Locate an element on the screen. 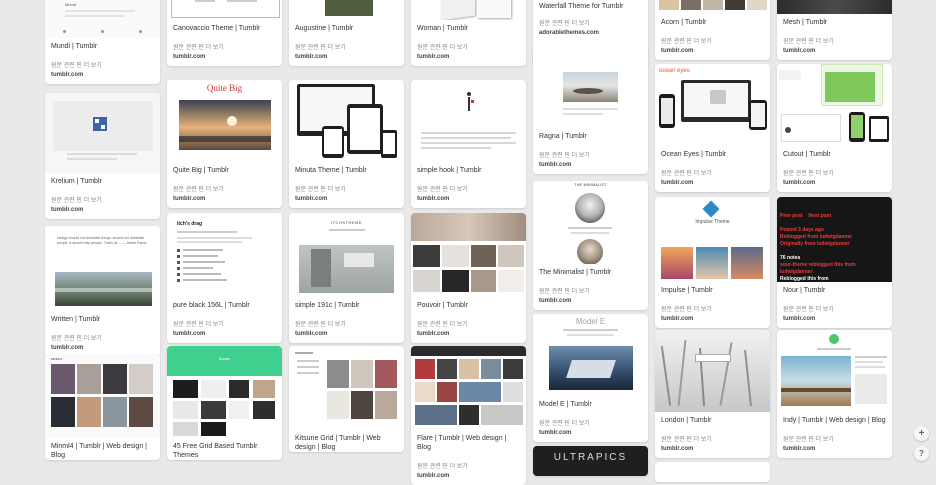 The width and height of the screenshot is (936, 485). pin-thumbnail: ocean eyes is located at coordinates (712, 105).